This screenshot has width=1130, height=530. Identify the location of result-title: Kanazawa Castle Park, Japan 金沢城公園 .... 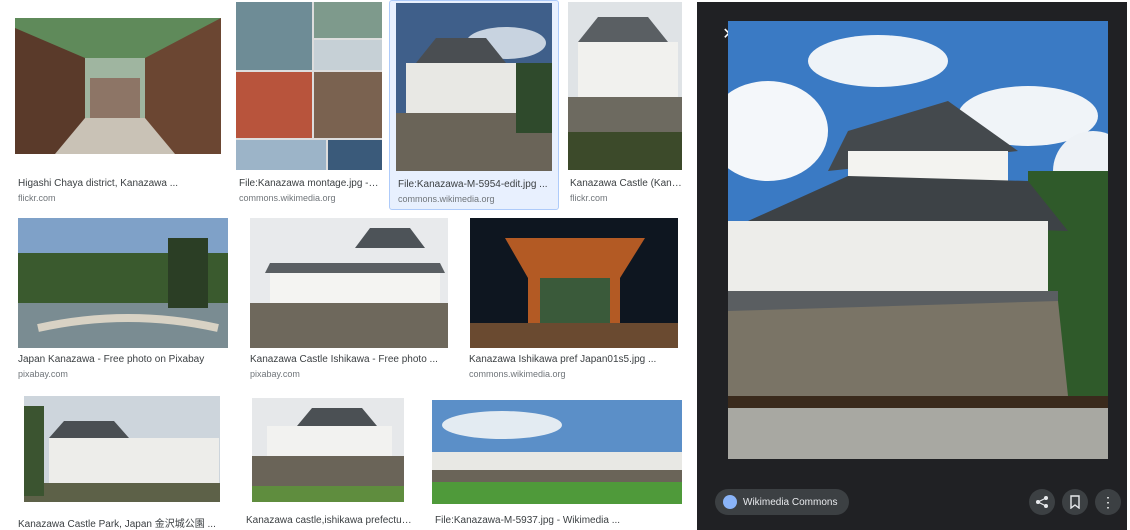
(118, 522).